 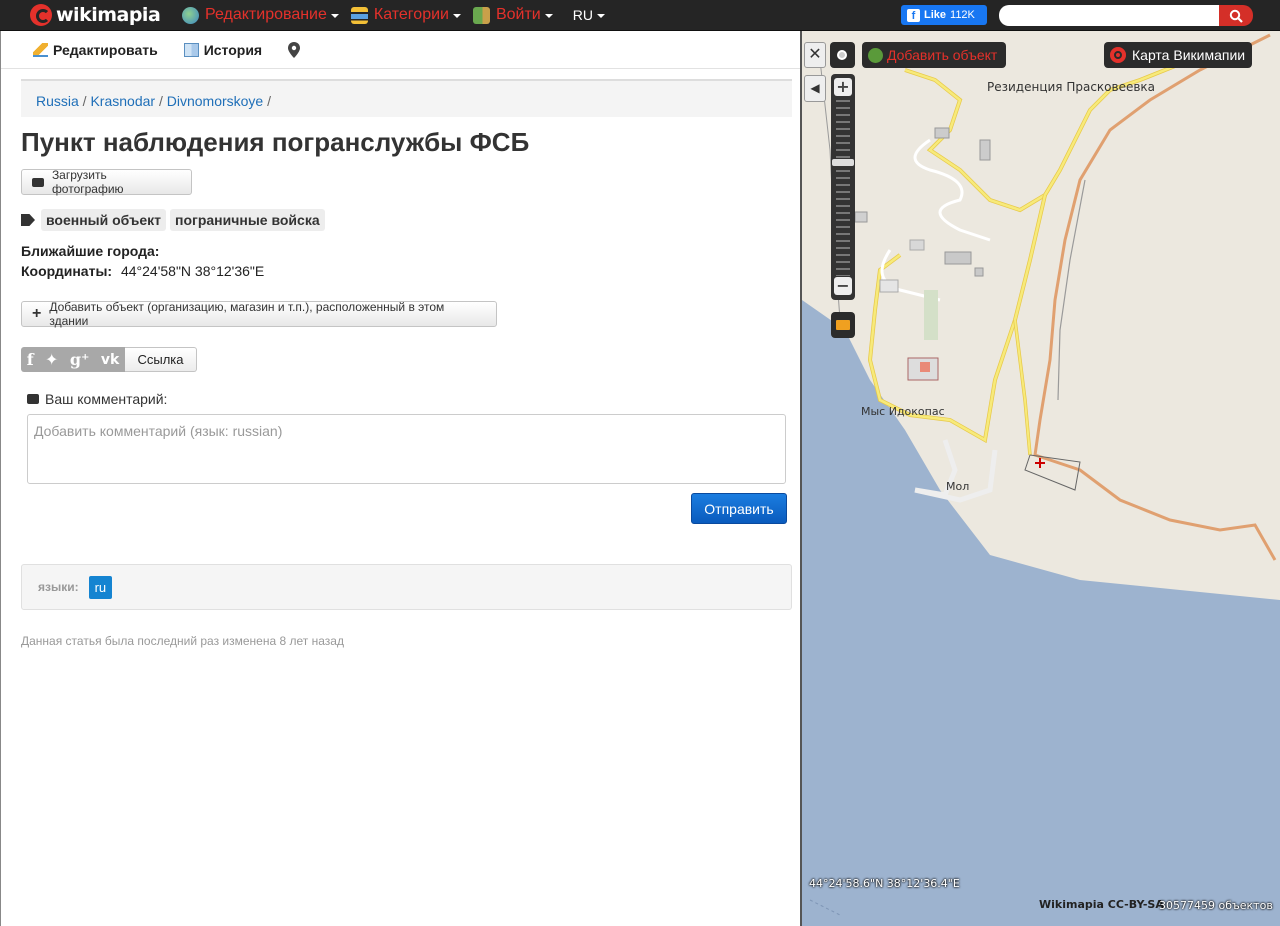 What do you see at coordinates (215, 101) in the screenshot?
I see `breadcrumb-locality: Divnomorskoye` at bounding box center [215, 101].